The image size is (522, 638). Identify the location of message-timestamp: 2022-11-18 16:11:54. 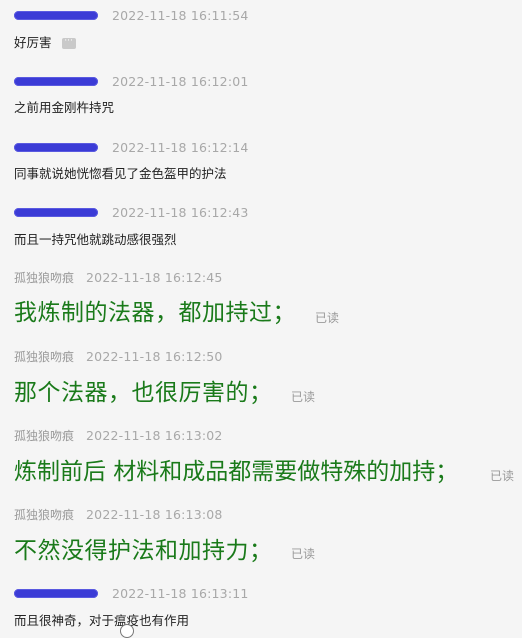
(180, 15).